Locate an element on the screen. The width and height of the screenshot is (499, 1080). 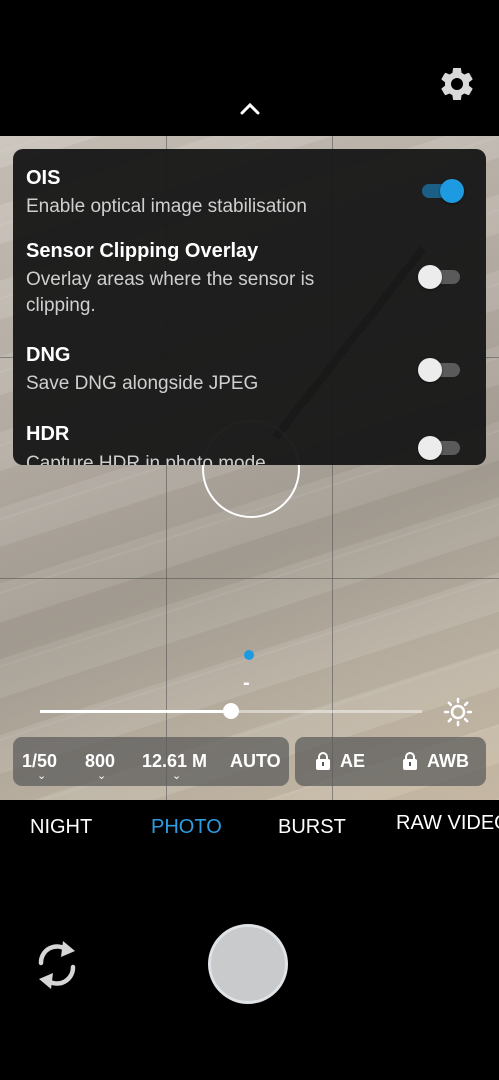
setting-description: Enable optical image stabilisation is located at coordinates (166, 206).